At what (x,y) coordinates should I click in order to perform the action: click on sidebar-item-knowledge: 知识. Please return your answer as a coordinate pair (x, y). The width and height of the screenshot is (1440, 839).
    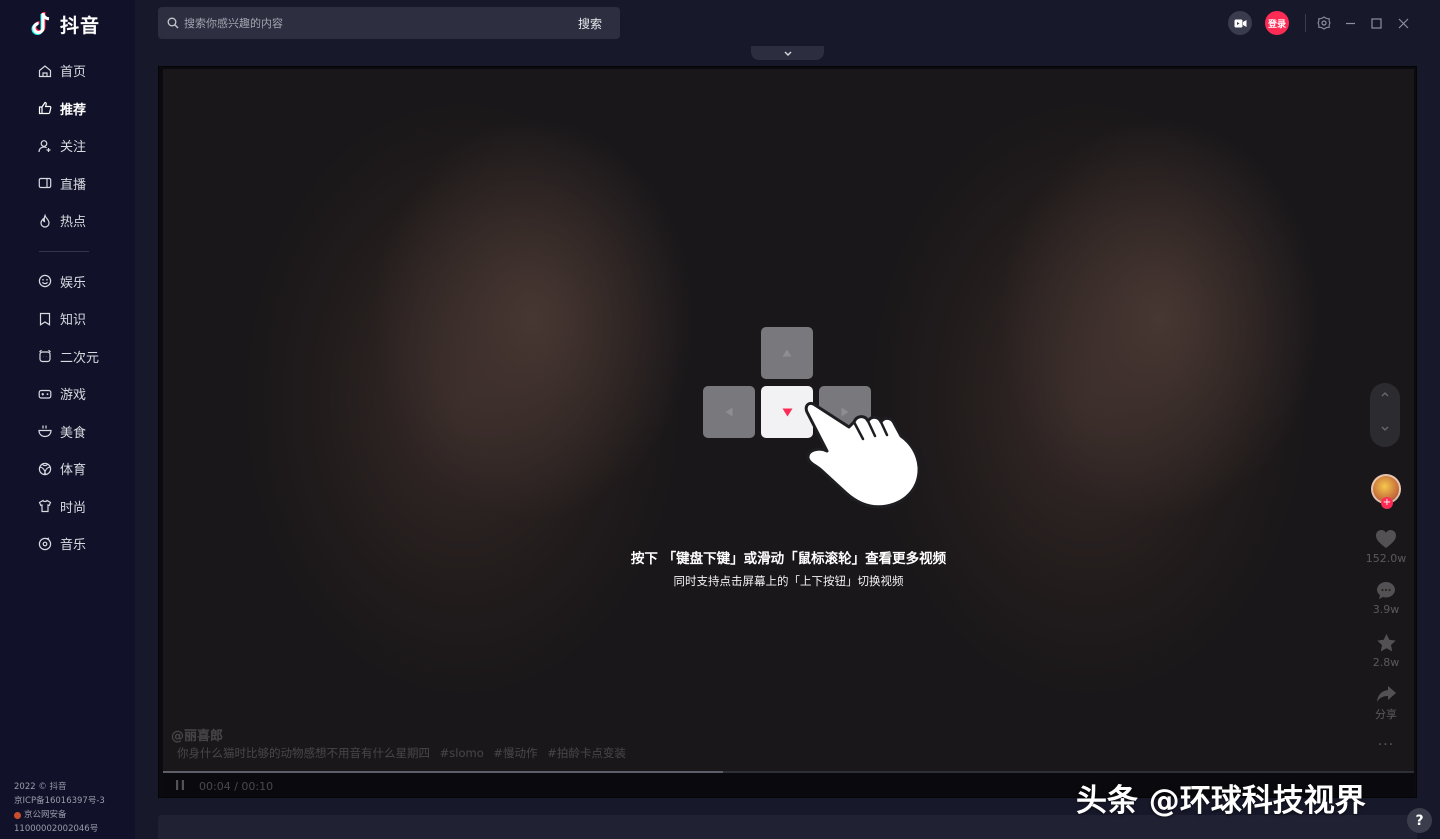
    Looking at the image, I should click on (67, 319).